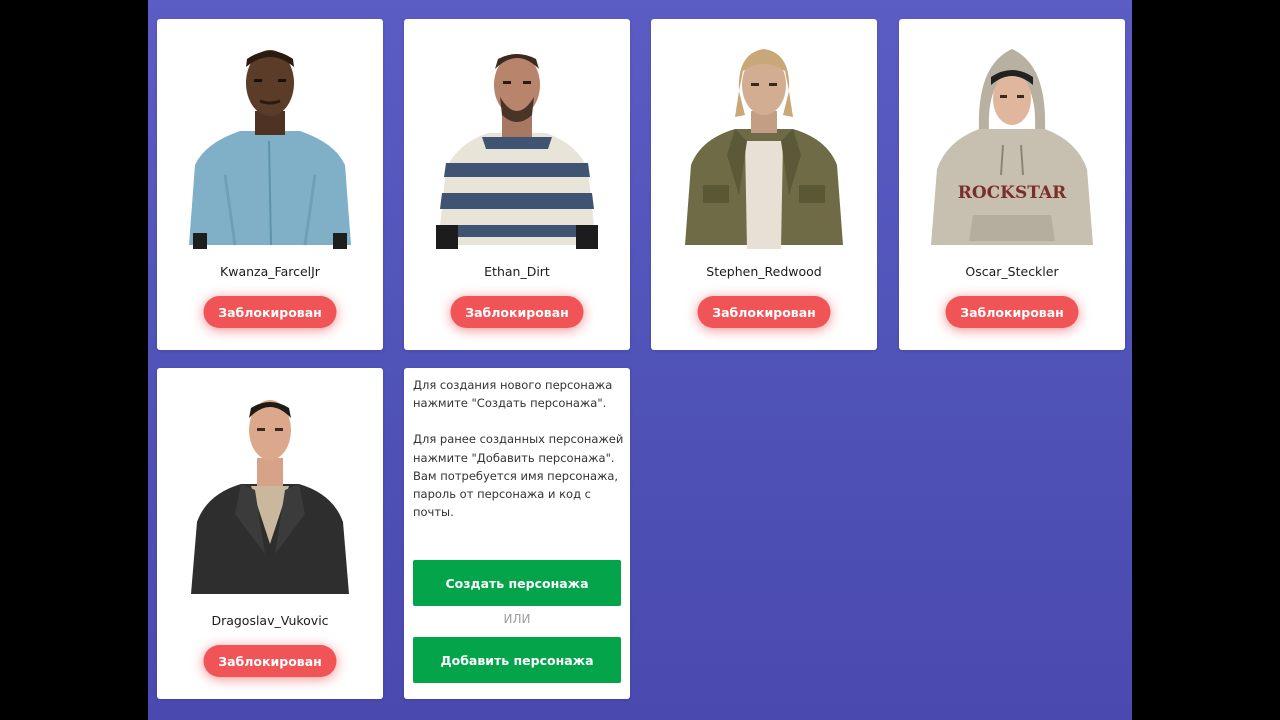  Describe the element at coordinates (517, 271) in the screenshot. I see `character-name: Ethan_Dirt` at that location.